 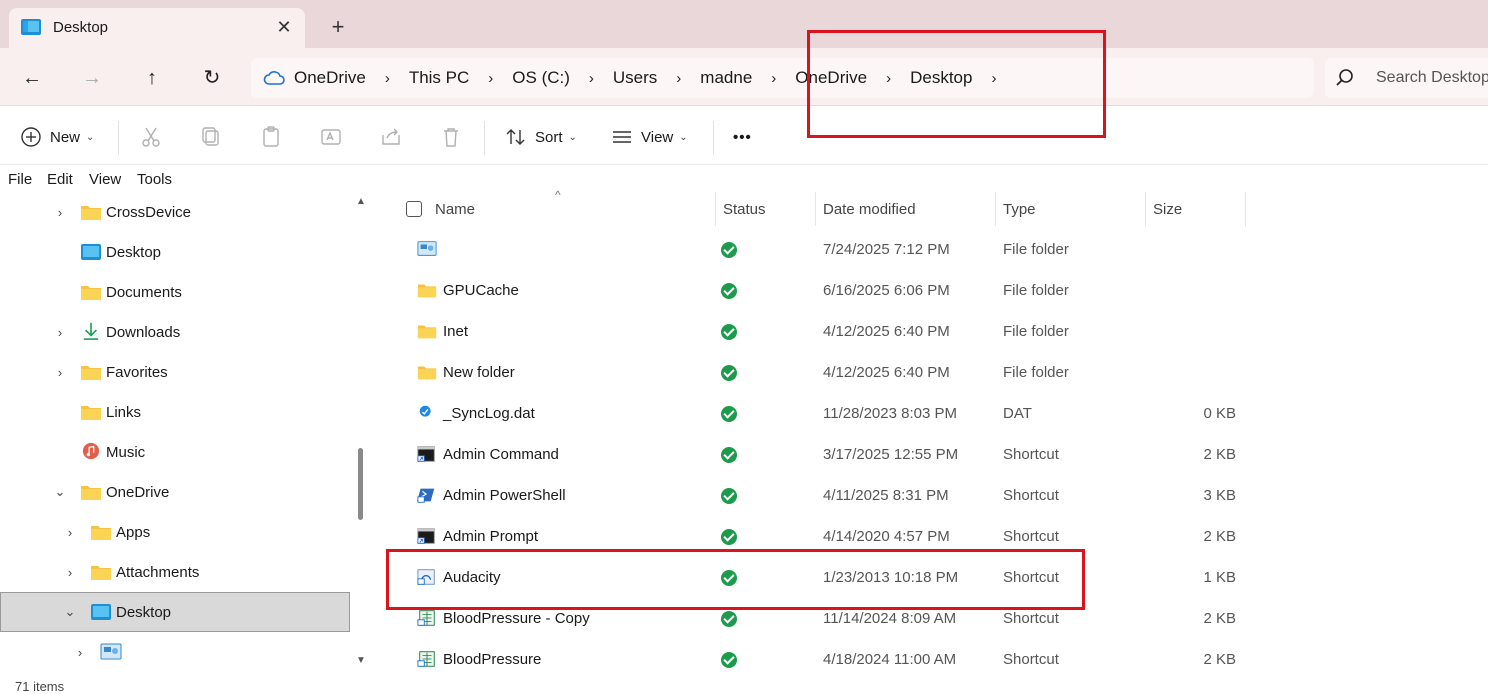 I want to click on more-options-button: •••, so click(x=742, y=137).